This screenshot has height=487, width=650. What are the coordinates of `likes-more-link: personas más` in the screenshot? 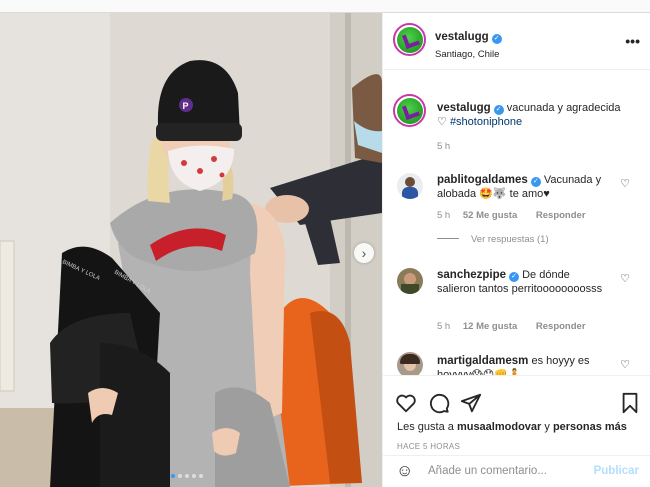 It's located at (590, 427).